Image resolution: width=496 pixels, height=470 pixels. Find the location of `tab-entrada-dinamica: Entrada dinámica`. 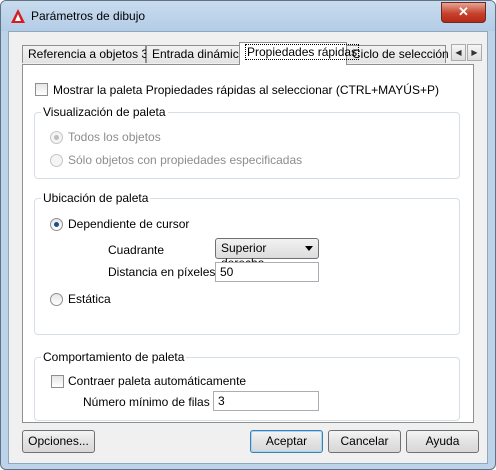

tab-entrada-dinamica: Entrada dinámica is located at coordinates (195, 54).